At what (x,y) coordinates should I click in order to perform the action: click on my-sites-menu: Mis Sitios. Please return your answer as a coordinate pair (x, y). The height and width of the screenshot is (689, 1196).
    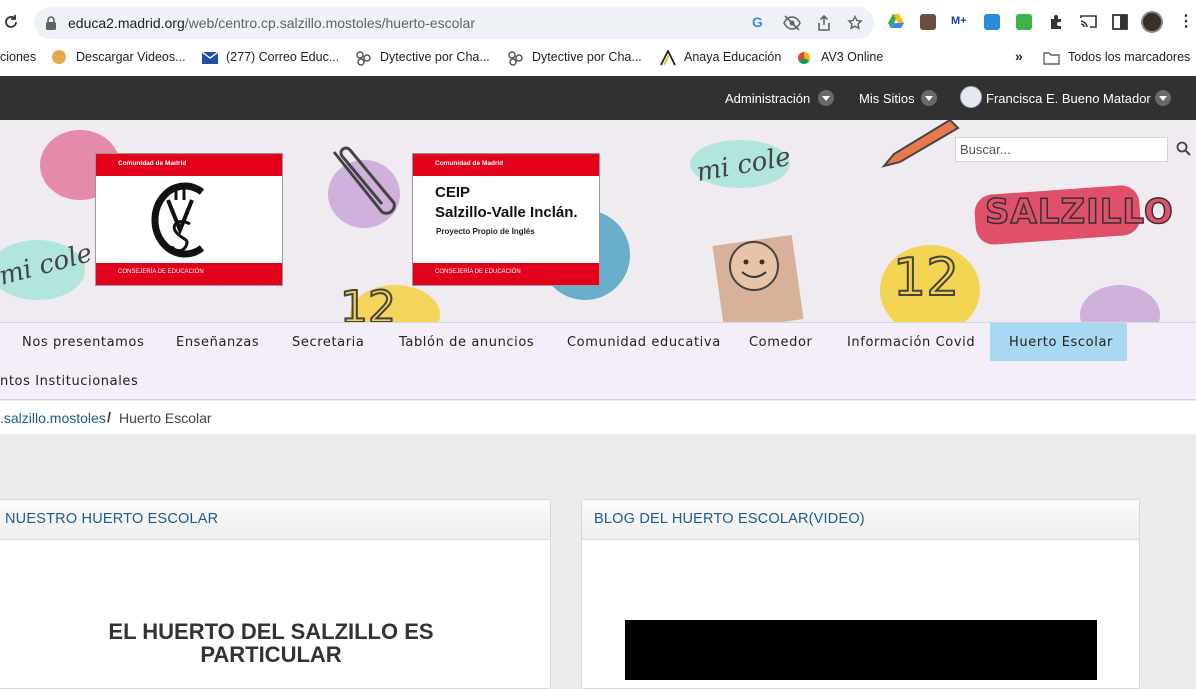
    Looking at the image, I should click on (887, 98).